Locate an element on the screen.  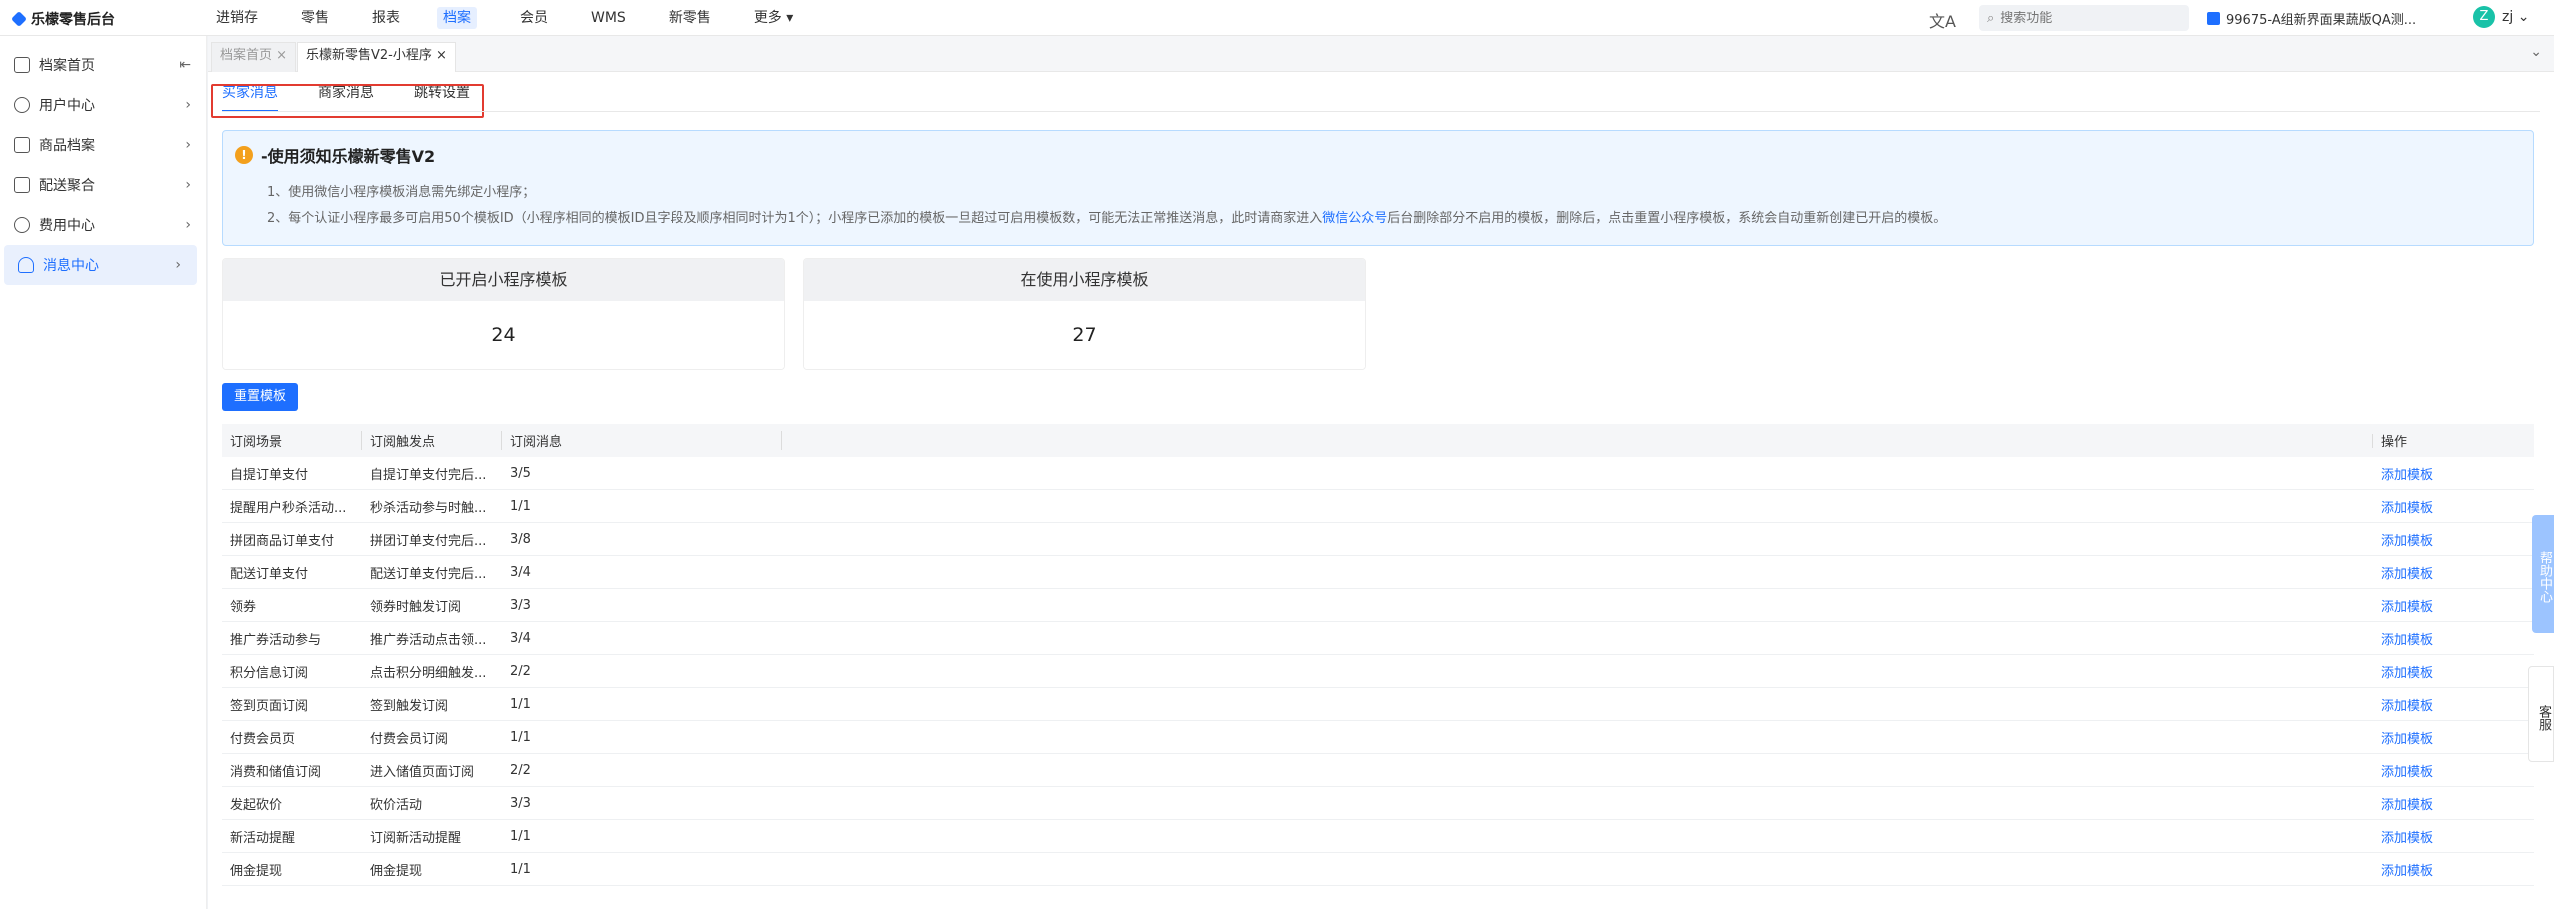
table-row: 自提订单支付 自提订单支付完后... 3/5 添加模板 is located at coordinates (1378, 473).